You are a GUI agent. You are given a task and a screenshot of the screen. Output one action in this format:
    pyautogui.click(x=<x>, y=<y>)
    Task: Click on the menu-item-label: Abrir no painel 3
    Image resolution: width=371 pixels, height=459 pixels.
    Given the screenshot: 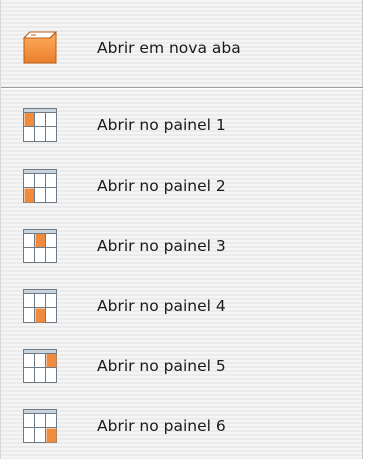 What is the action you would take?
    pyautogui.click(x=161, y=246)
    